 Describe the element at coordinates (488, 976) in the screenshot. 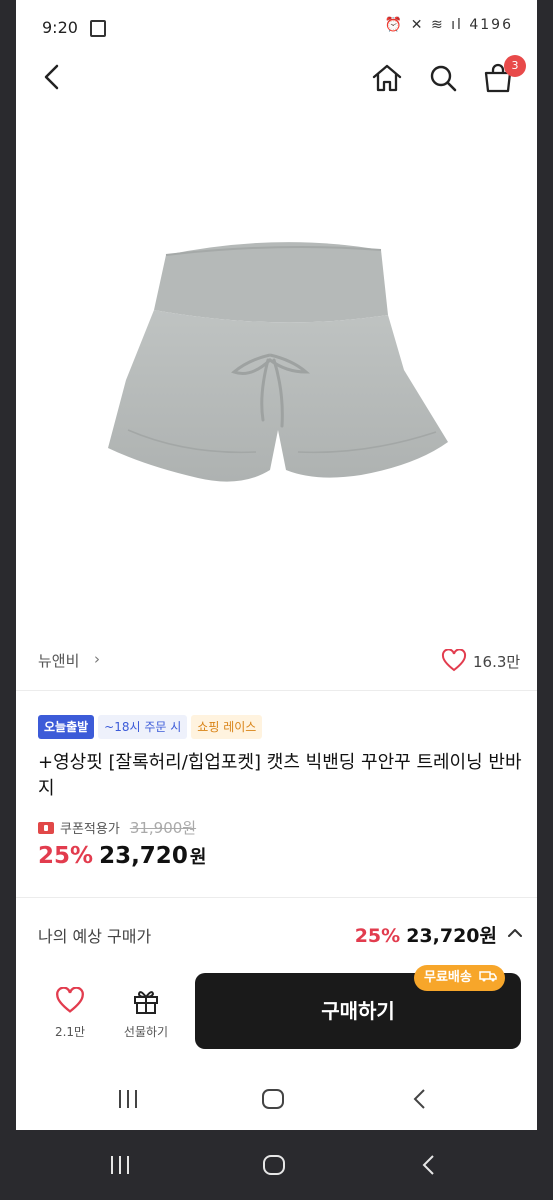

I see `truck-icon` at that location.